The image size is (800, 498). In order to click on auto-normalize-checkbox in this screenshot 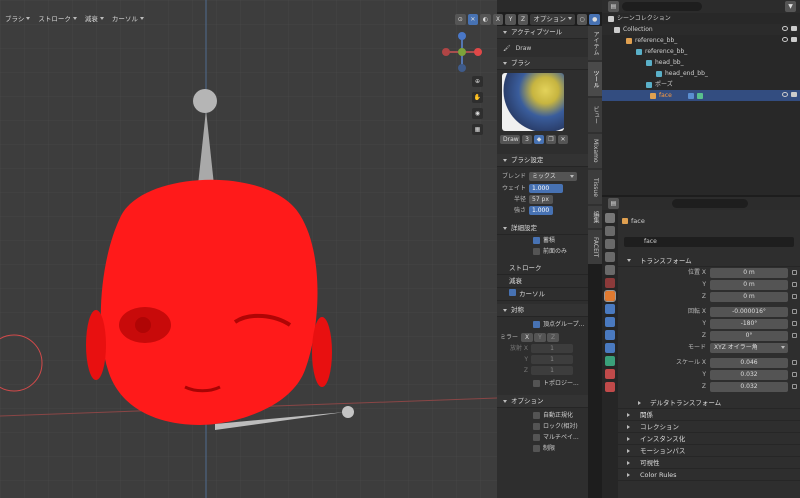, I will do `click(536, 415)`.